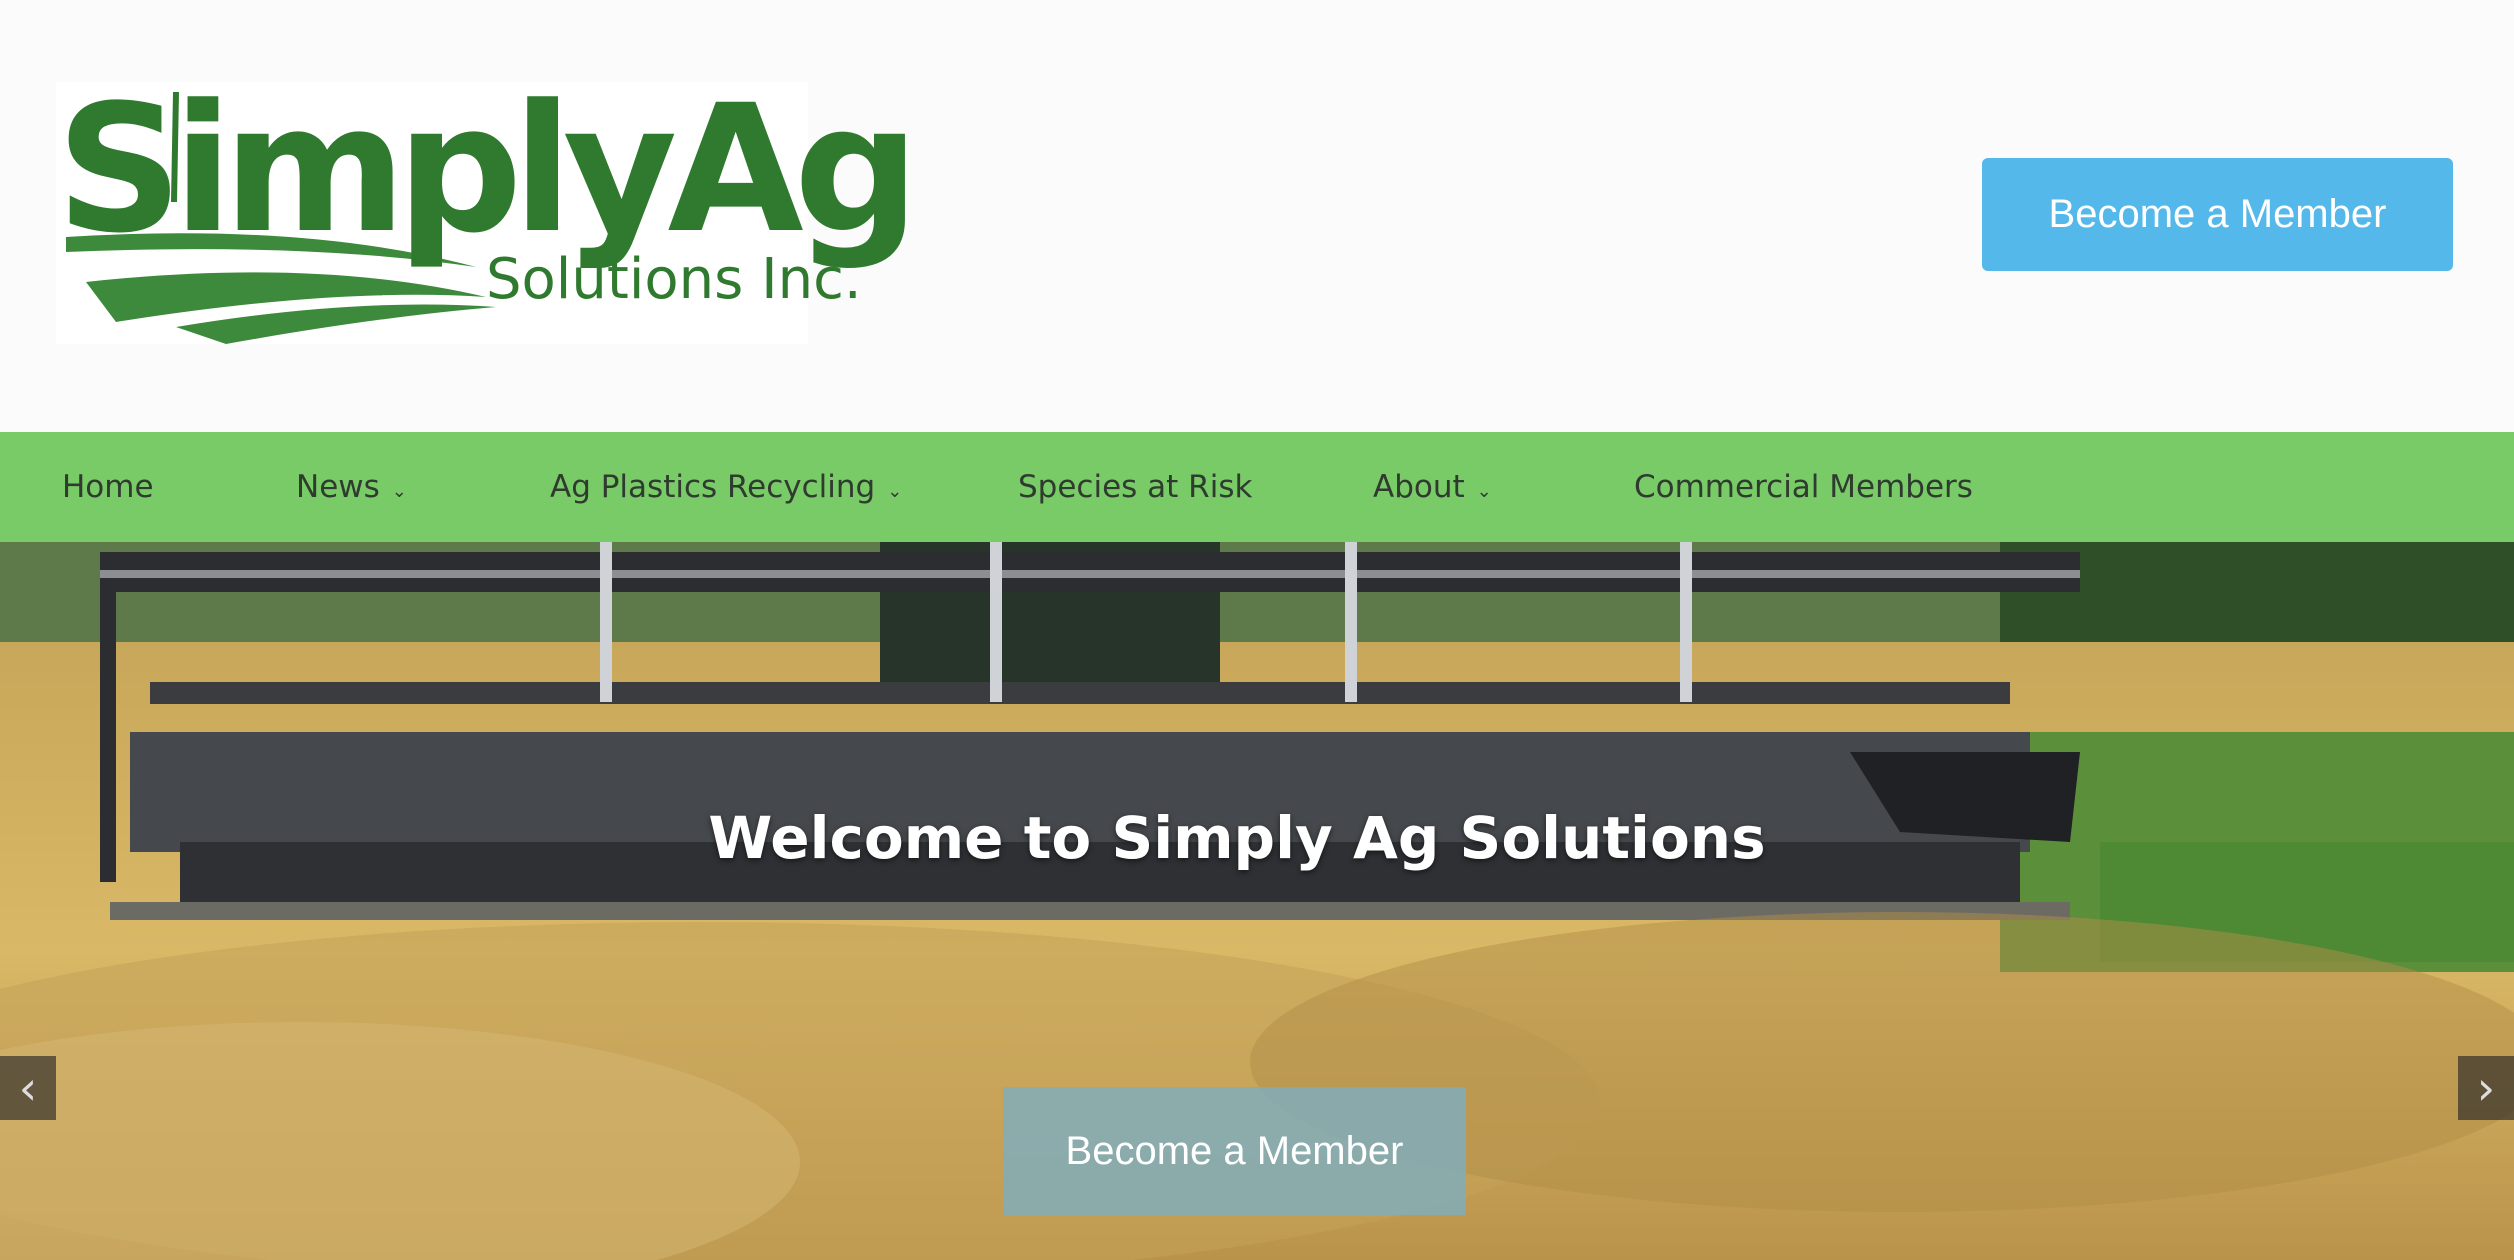  What do you see at coordinates (1234, 1151) in the screenshot?
I see `hero-become-member-button: Become a Member` at bounding box center [1234, 1151].